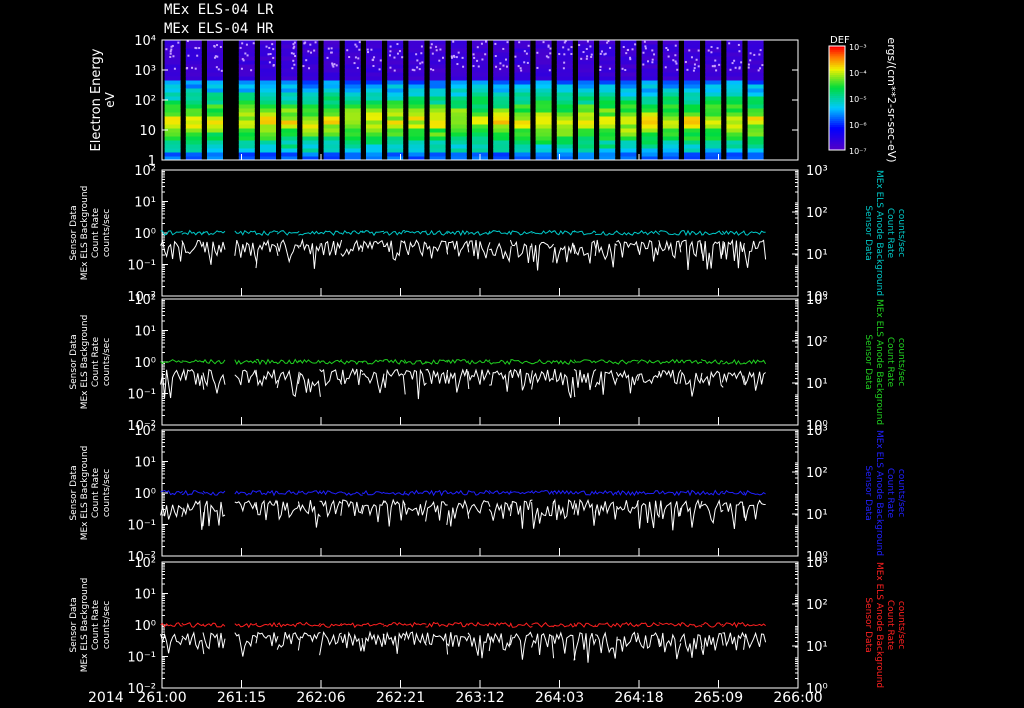  Describe the element at coordinates (145, 363) in the screenshot. I see `y-tick-label: 10⁰` at that location.